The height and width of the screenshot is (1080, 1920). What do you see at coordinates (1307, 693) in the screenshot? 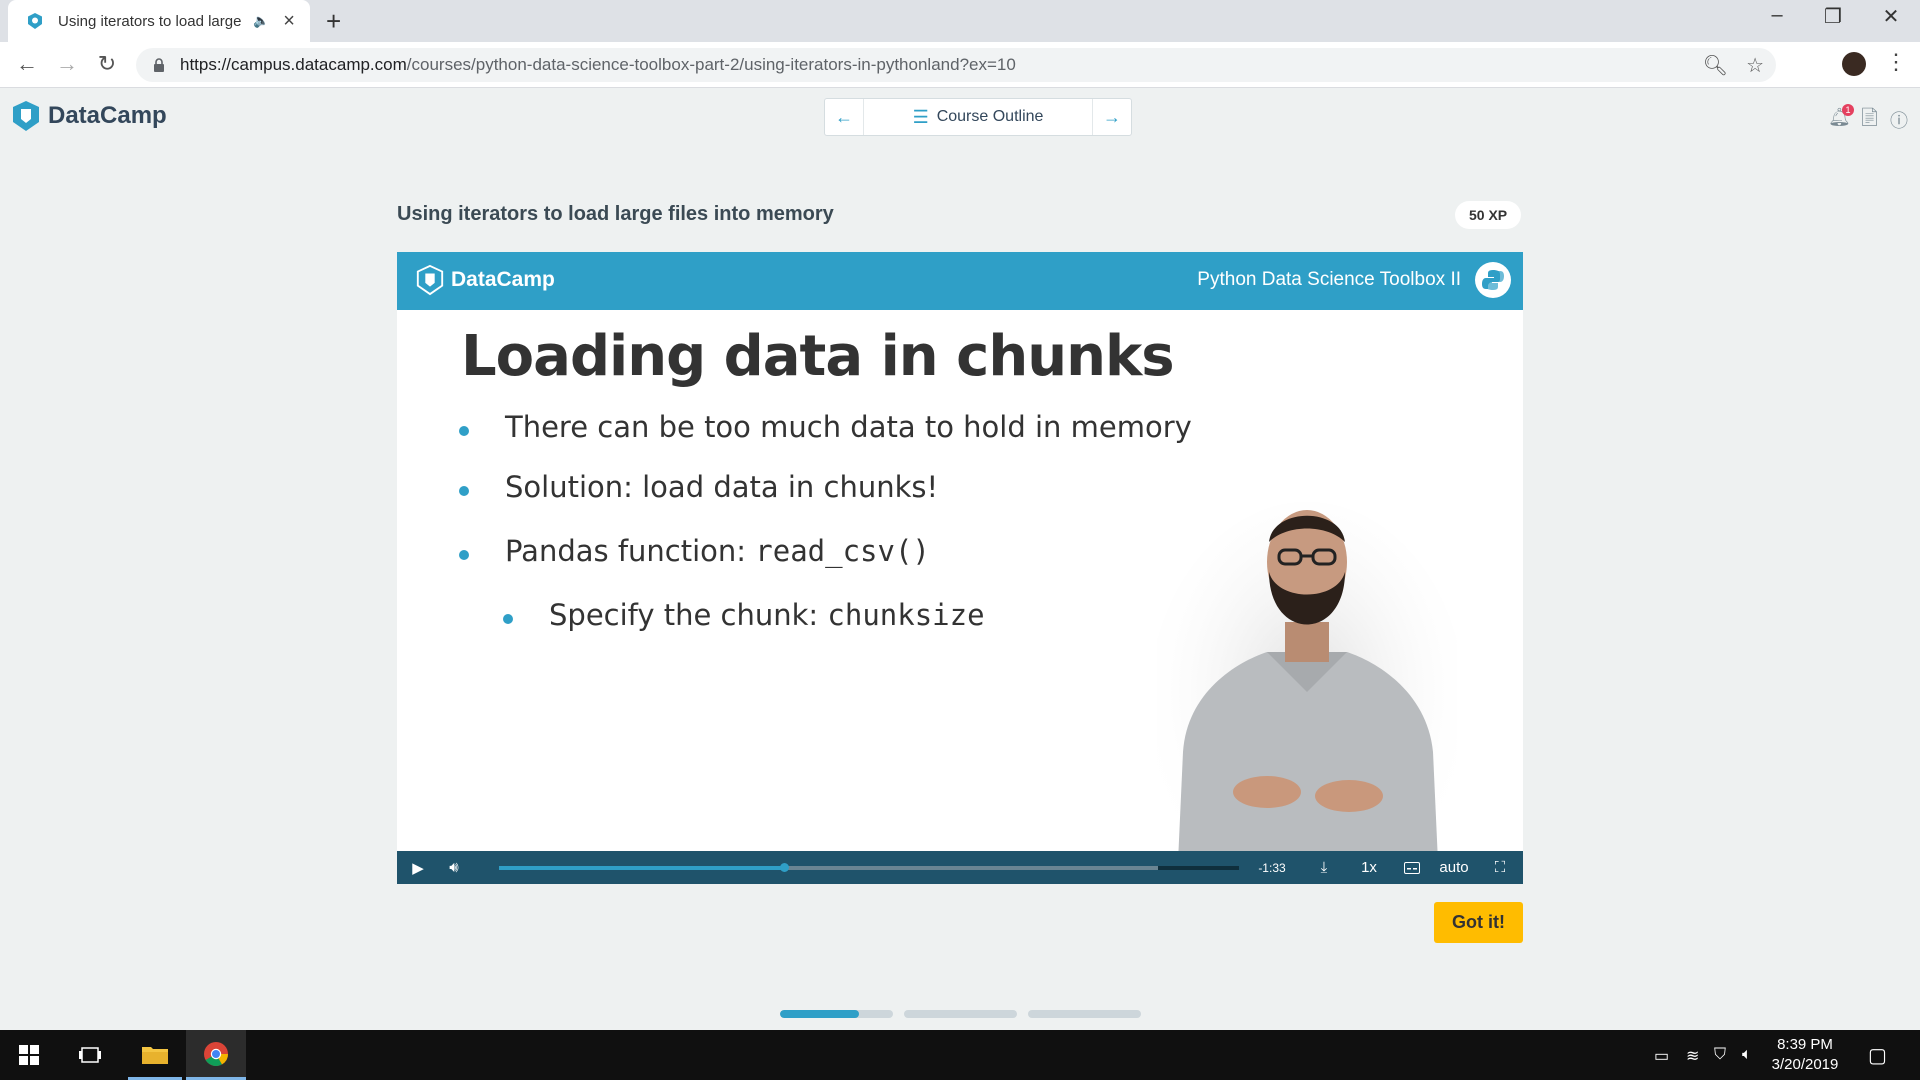
I see `presenter-video` at bounding box center [1307, 693].